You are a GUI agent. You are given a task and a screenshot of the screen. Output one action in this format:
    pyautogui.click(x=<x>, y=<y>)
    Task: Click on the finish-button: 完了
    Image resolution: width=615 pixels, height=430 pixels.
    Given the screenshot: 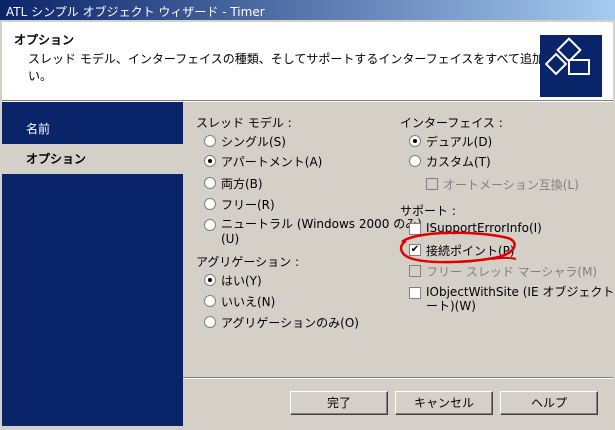 What is the action you would take?
    pyautogui.click(x=339, y=403)
    